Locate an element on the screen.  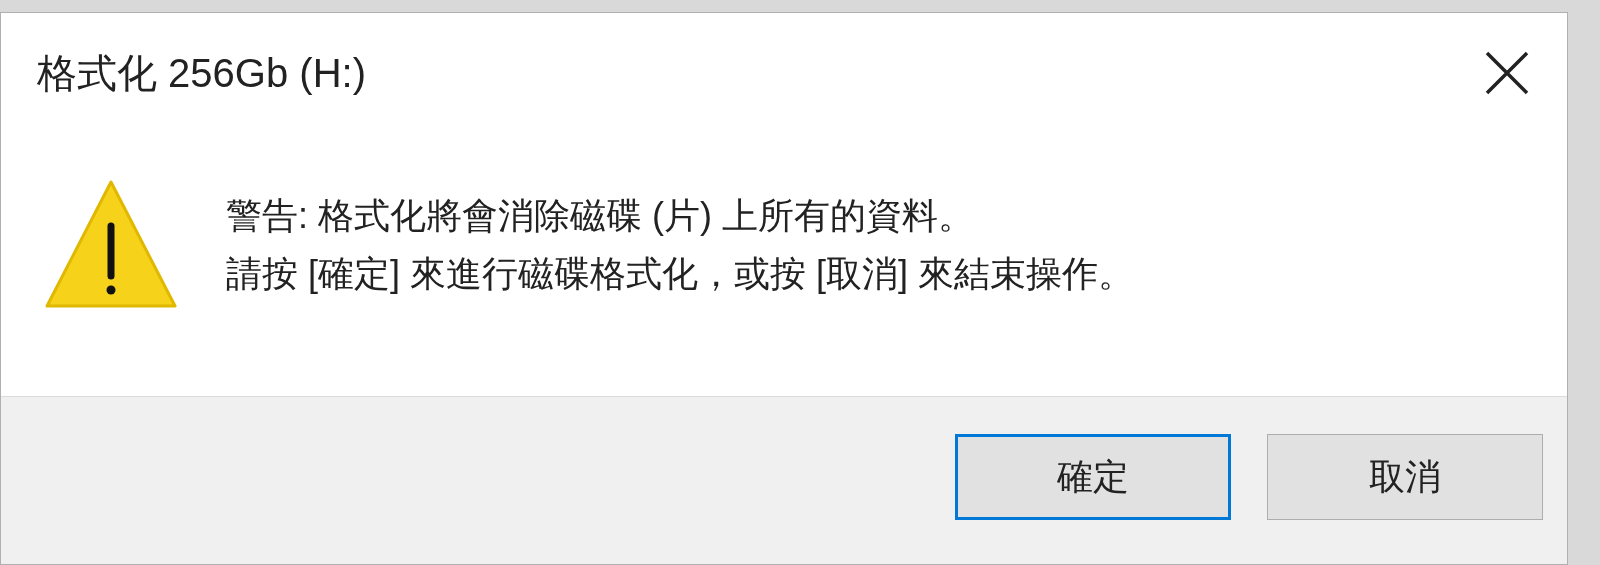
dialog-button: 確定 is located at coordinates (1093, 476).